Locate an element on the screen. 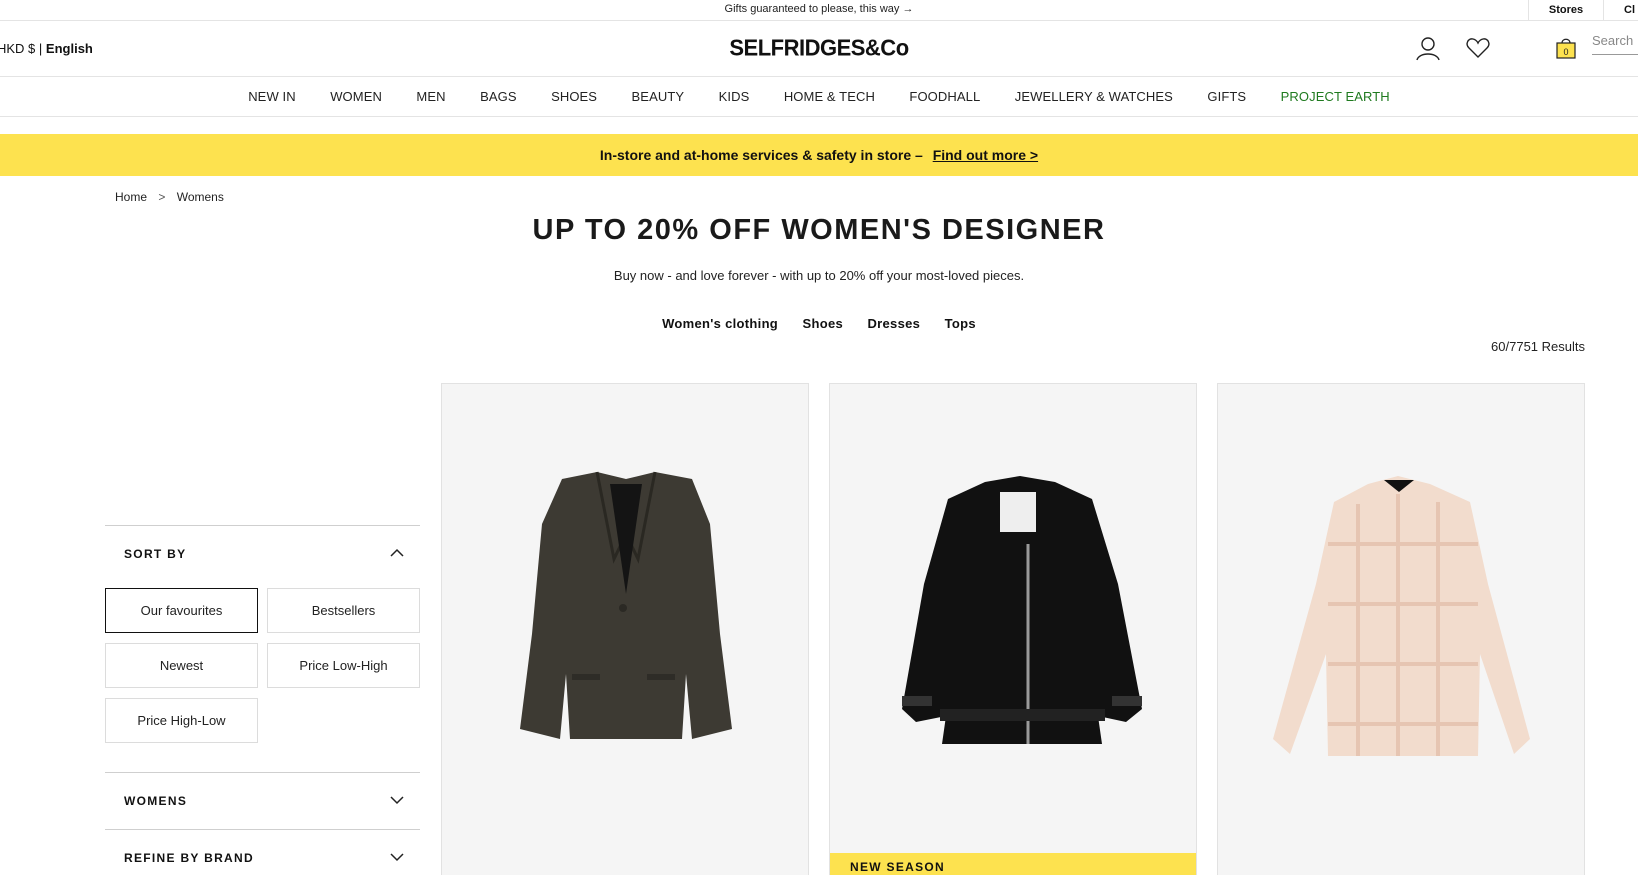 Image resolution: width=1638 pixels, height=875 pixels. nav-item-jewellery-watches: JEWELLERY & WATCHES is located at coordinates (1094, 96).